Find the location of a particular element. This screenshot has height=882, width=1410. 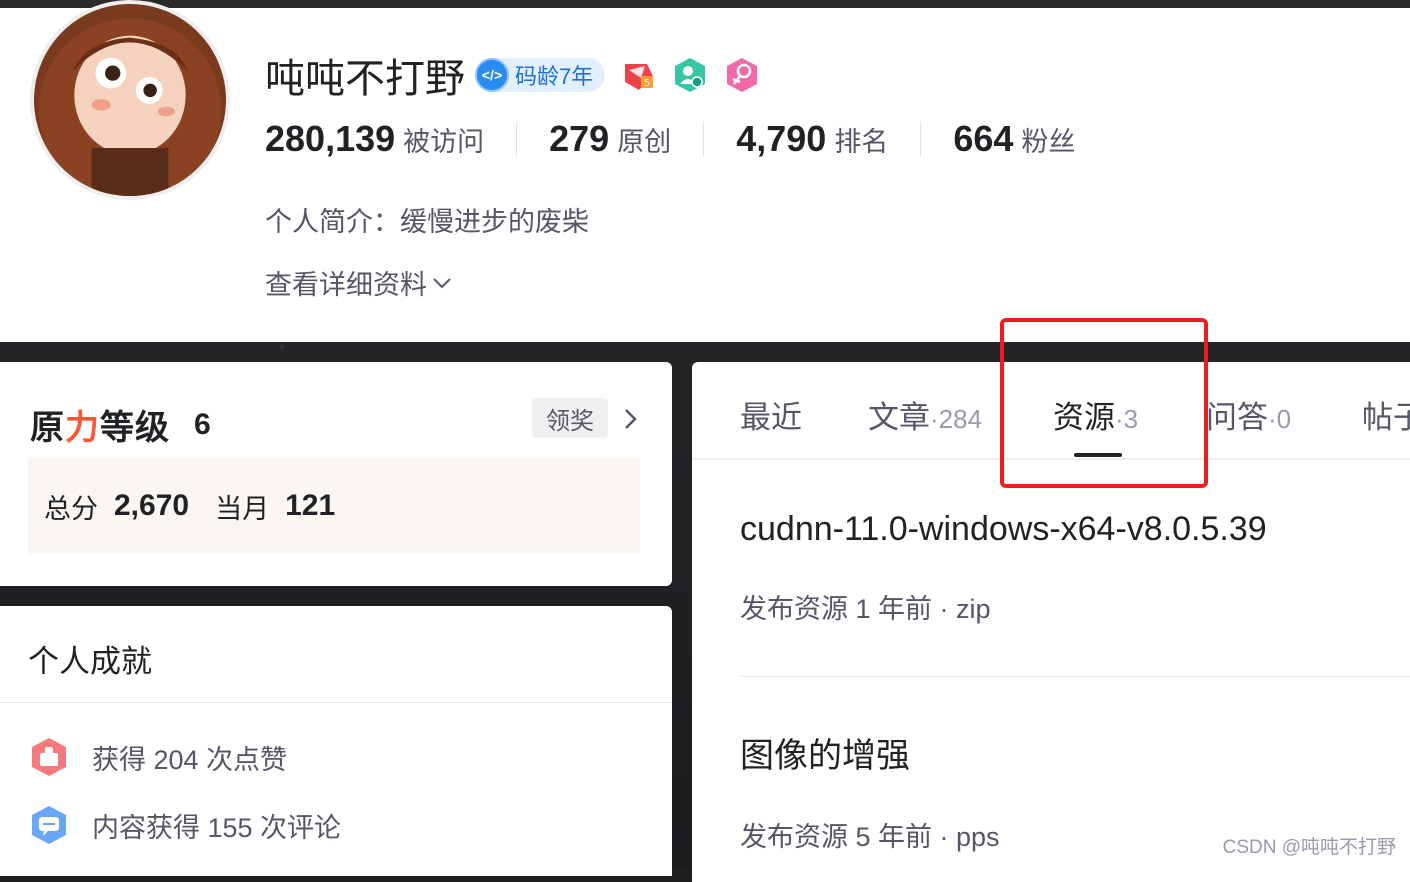

stat-label: 被访问 is located at coordinates (444, 142).